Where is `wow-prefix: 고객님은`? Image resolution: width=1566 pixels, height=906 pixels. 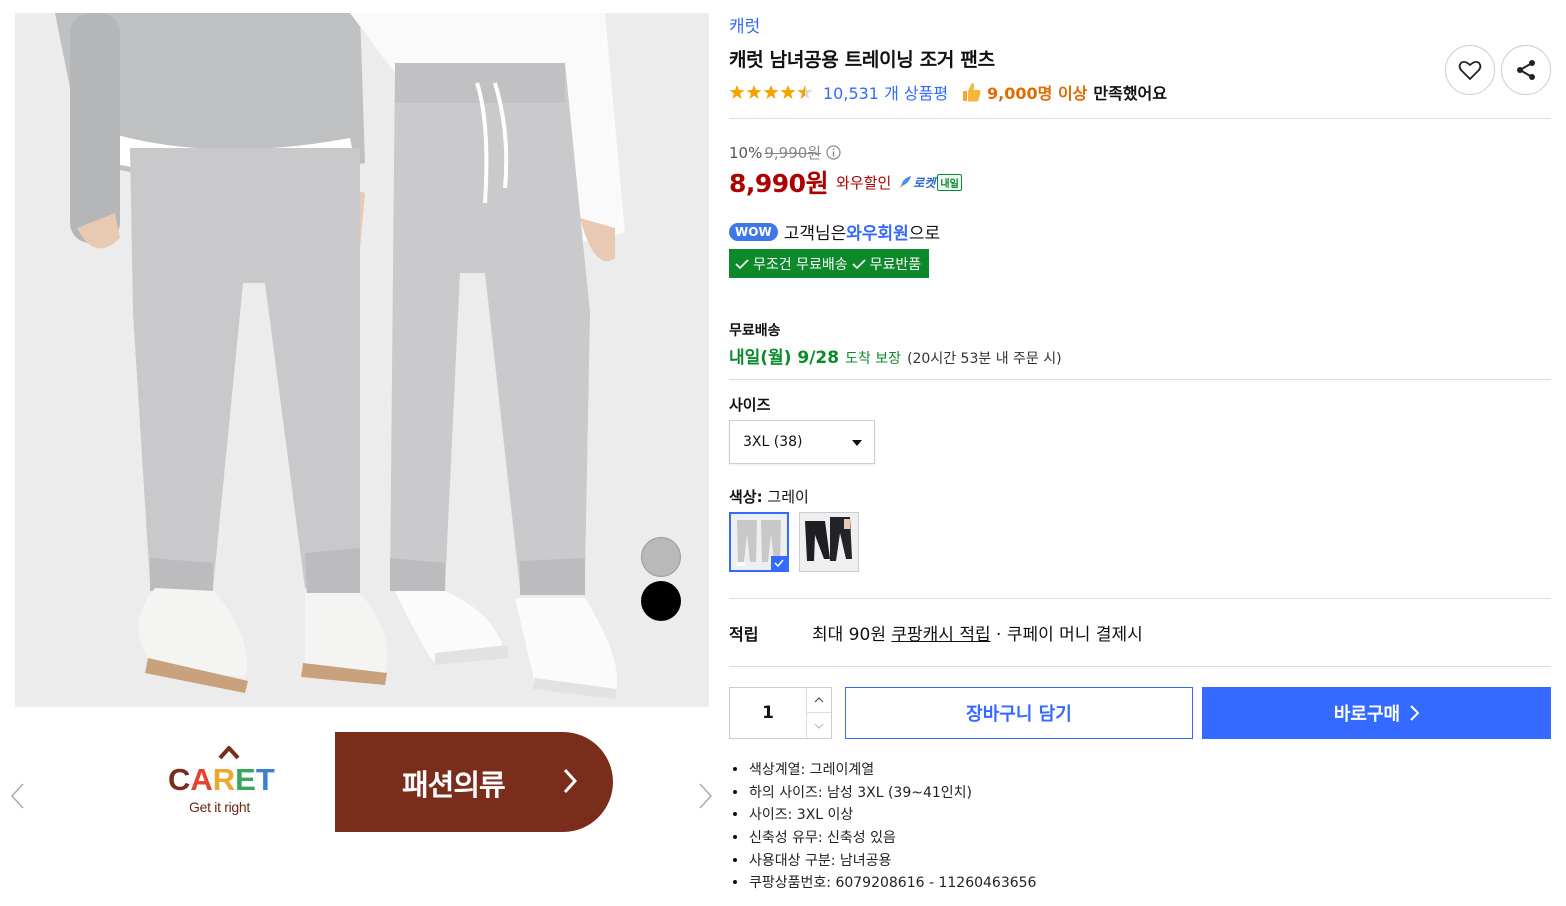 wow-prefix: 고객님은 is located at coordinates (815, 234).